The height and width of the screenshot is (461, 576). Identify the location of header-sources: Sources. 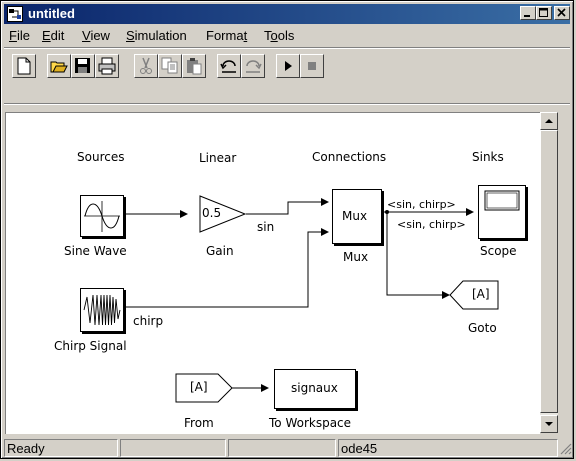
(101, 157).